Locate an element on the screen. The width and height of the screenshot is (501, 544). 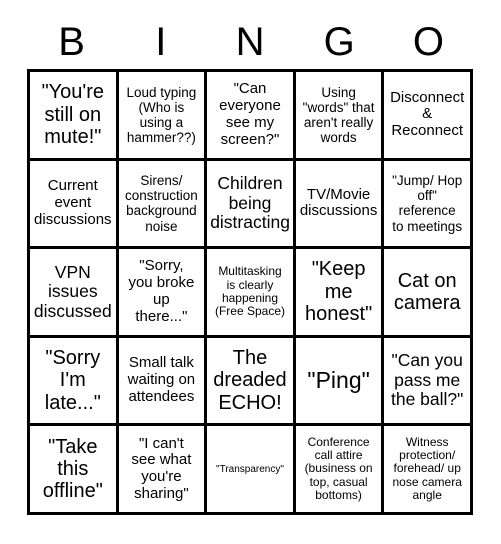
header-letter-n: N is located at coordinates (250, 42).